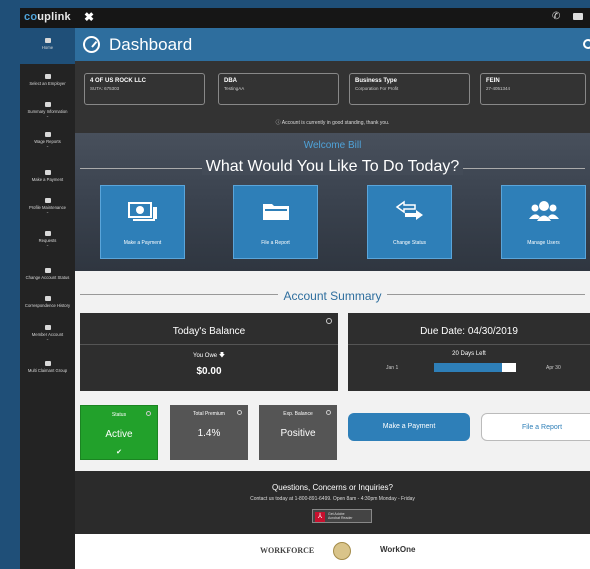 The width and height of the screenshot is (590, 569). Describe the element at coordinates (234, 88) in the screenshot. I see `dba-value: TestingAA` at that location.